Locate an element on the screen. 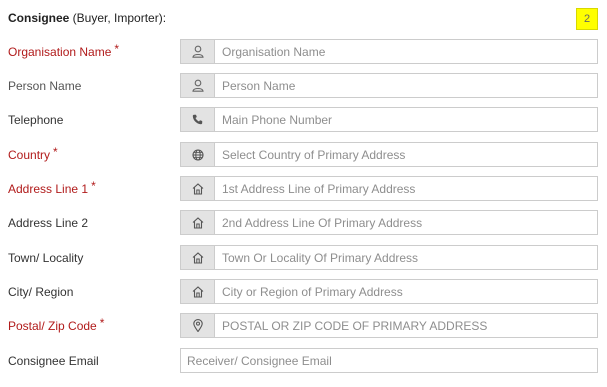 This screenshot has width=607, height=387. address-line-2-input is located at coordinates (406, 222).